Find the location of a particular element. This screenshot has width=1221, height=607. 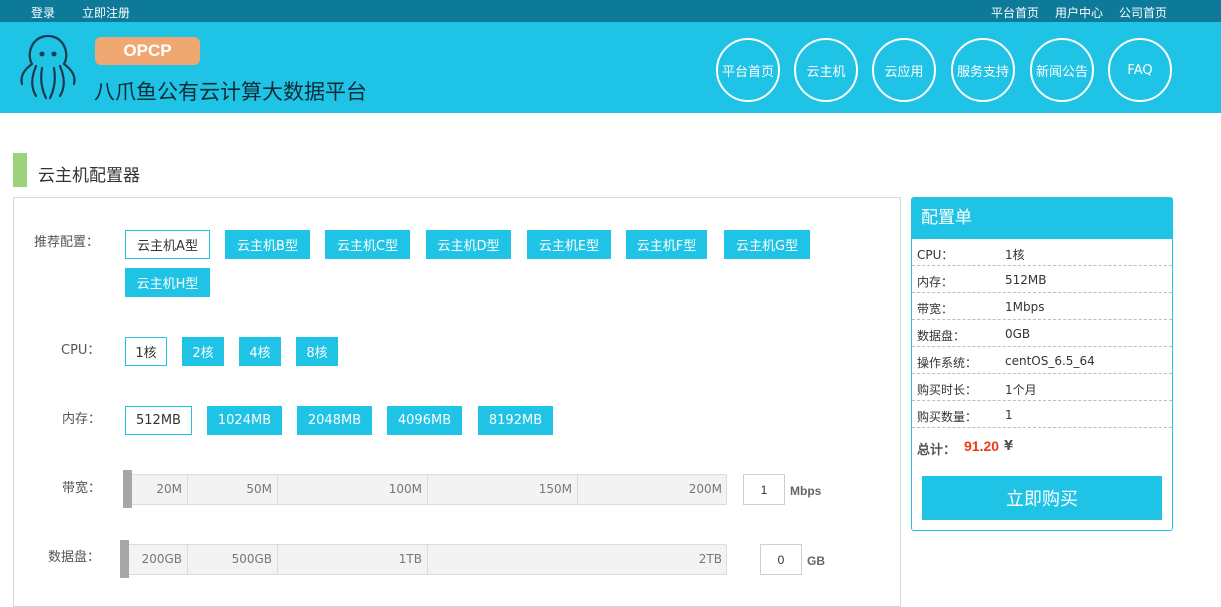

nav-platform-home: 平台首页 is located at coordinates (748, 70).